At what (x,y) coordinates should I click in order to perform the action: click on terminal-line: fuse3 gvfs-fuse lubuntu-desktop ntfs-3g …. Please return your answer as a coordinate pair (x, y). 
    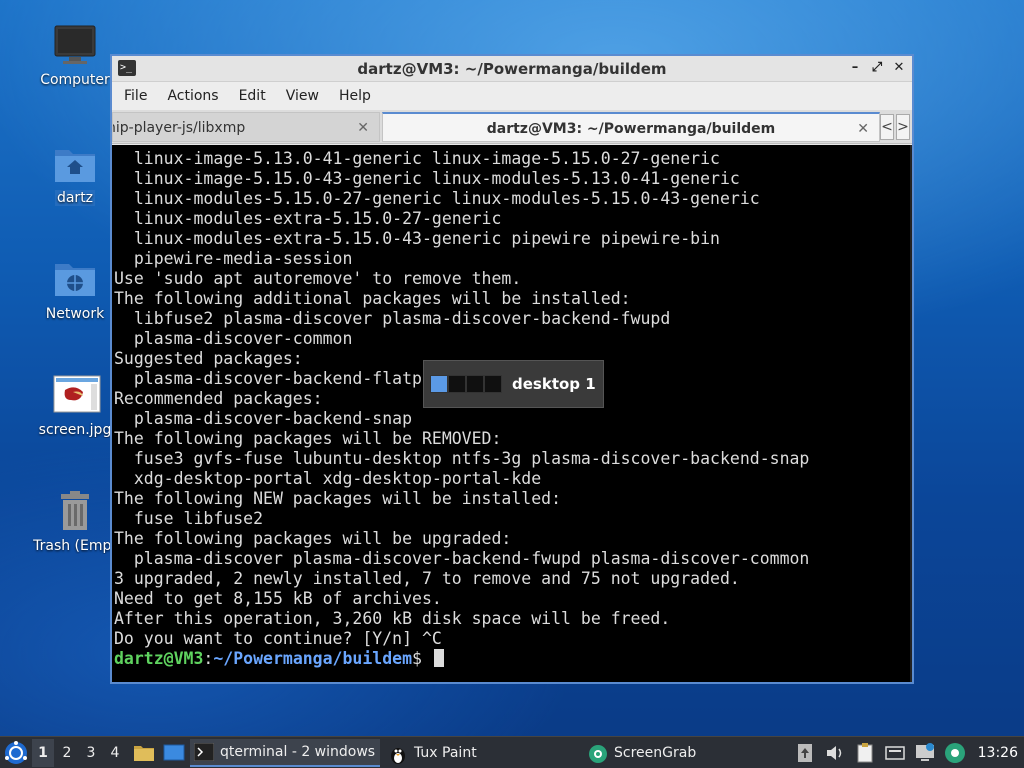
    Looking at the image, I should click on (462, 458).